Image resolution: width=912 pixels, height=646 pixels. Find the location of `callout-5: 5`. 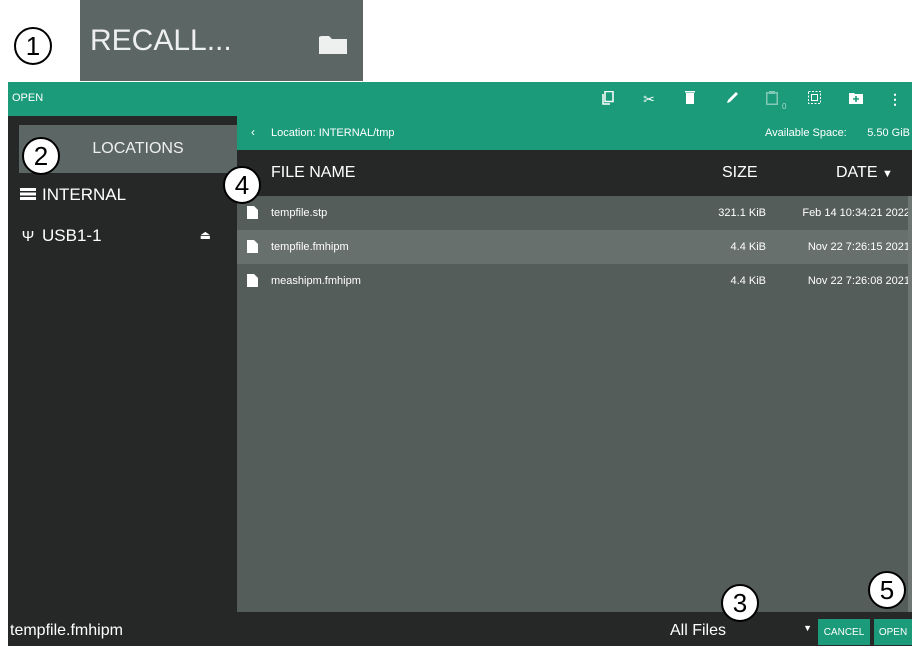

callout-5: 5 is located at coordinates (887, 590).